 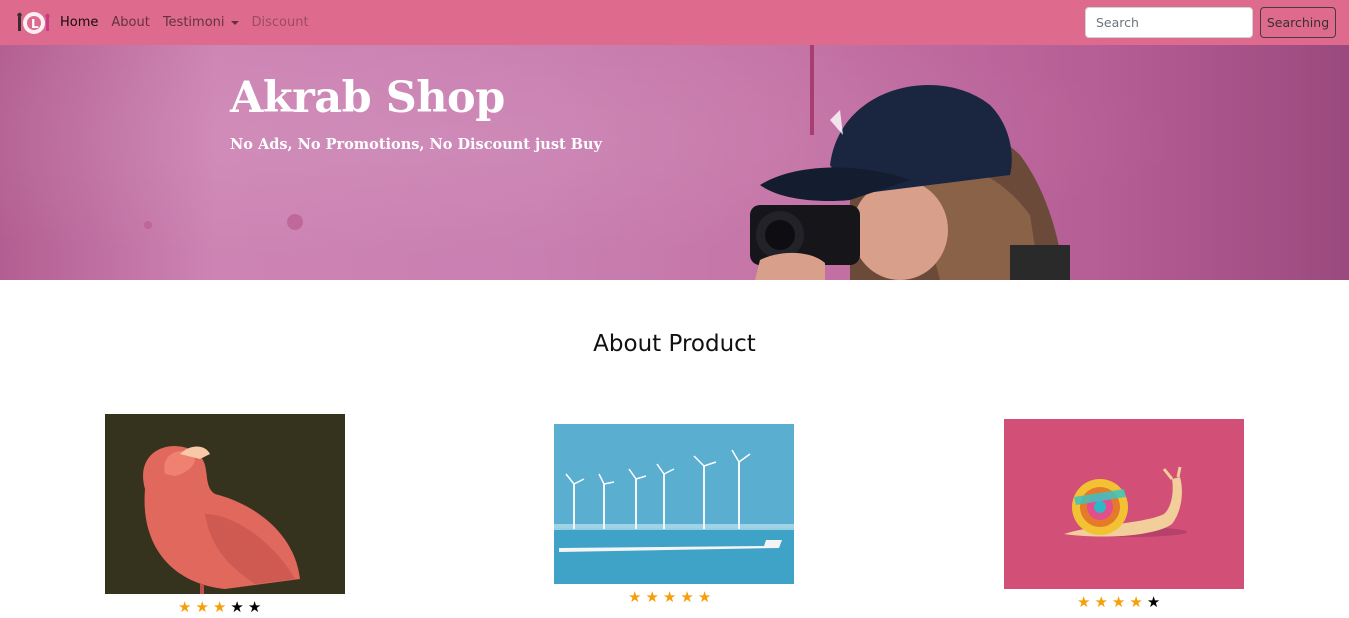 I want to click on snail-image, so click(x=1124, y=504).